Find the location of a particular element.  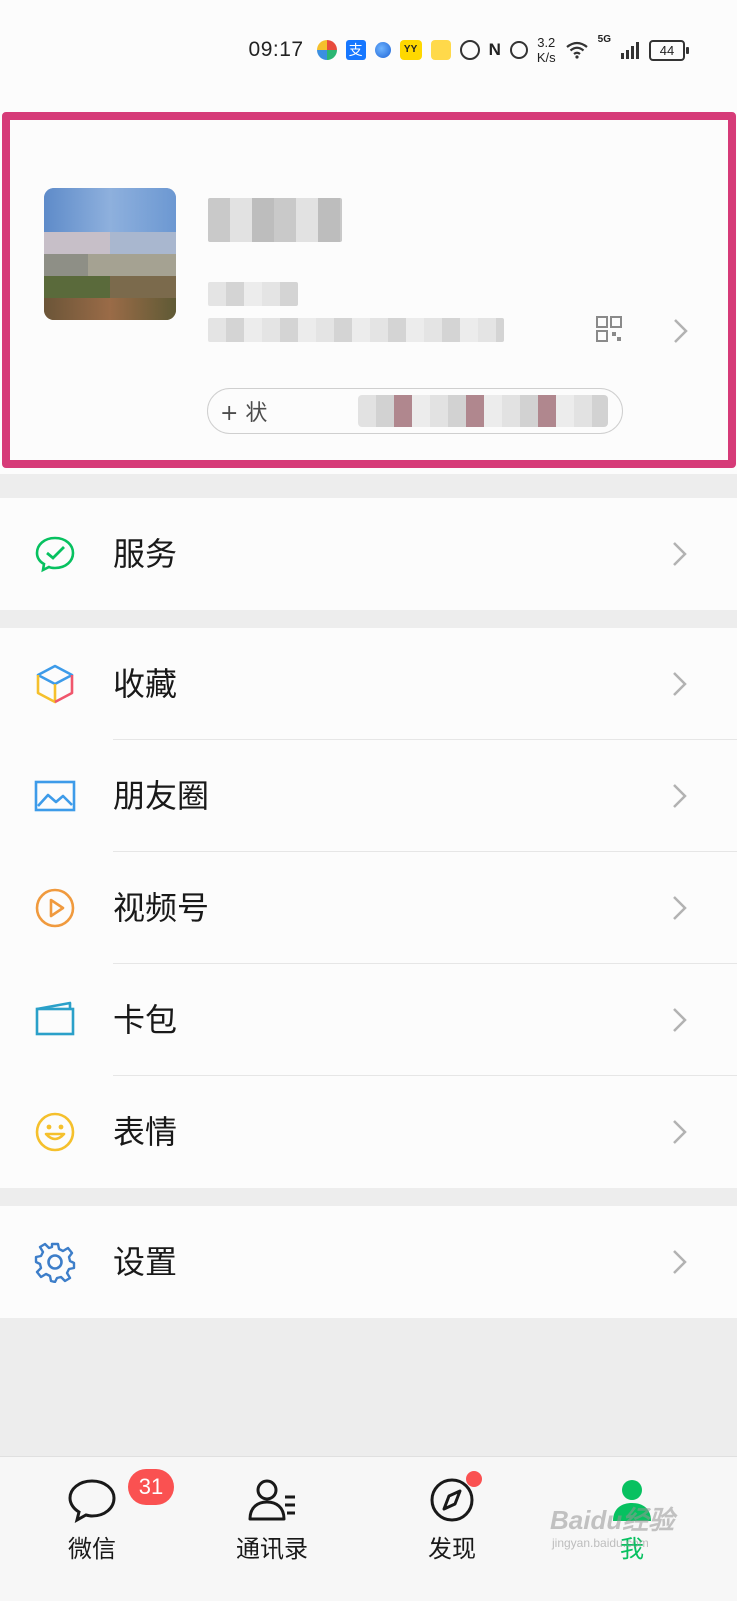

add-status-button: + 状 is located at coordinates (415, 411).